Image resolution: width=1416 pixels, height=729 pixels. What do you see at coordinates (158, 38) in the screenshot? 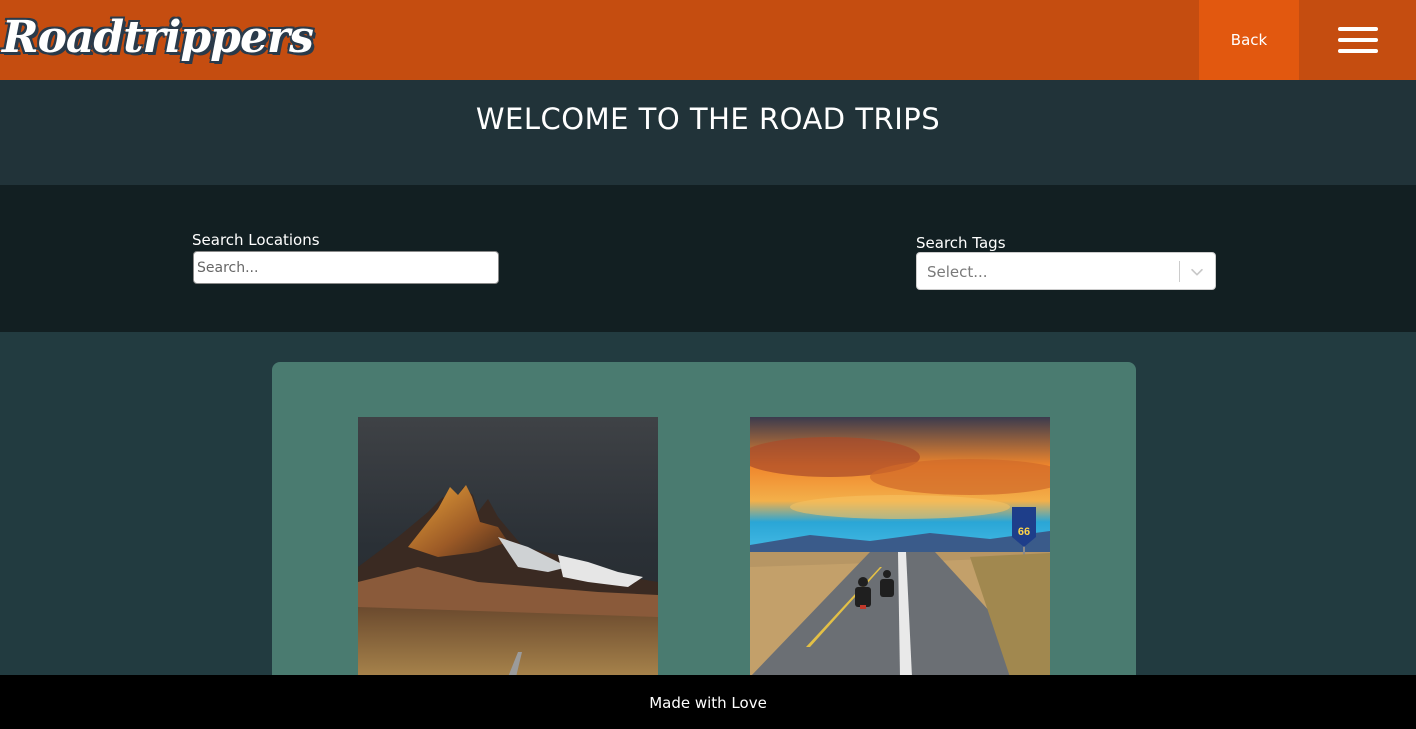
I see `roadtrippers-logo: Roadtrippers` at bounding box center [158, 38].